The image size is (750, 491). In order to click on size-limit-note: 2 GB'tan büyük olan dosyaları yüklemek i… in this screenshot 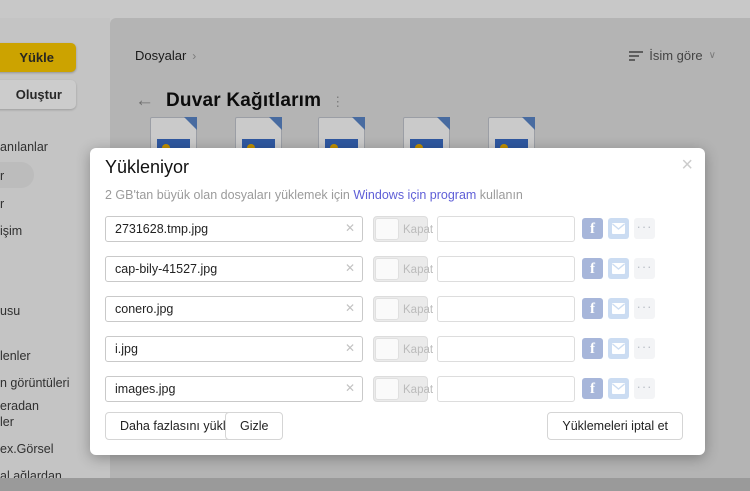, I will do `click(314, 195)`.